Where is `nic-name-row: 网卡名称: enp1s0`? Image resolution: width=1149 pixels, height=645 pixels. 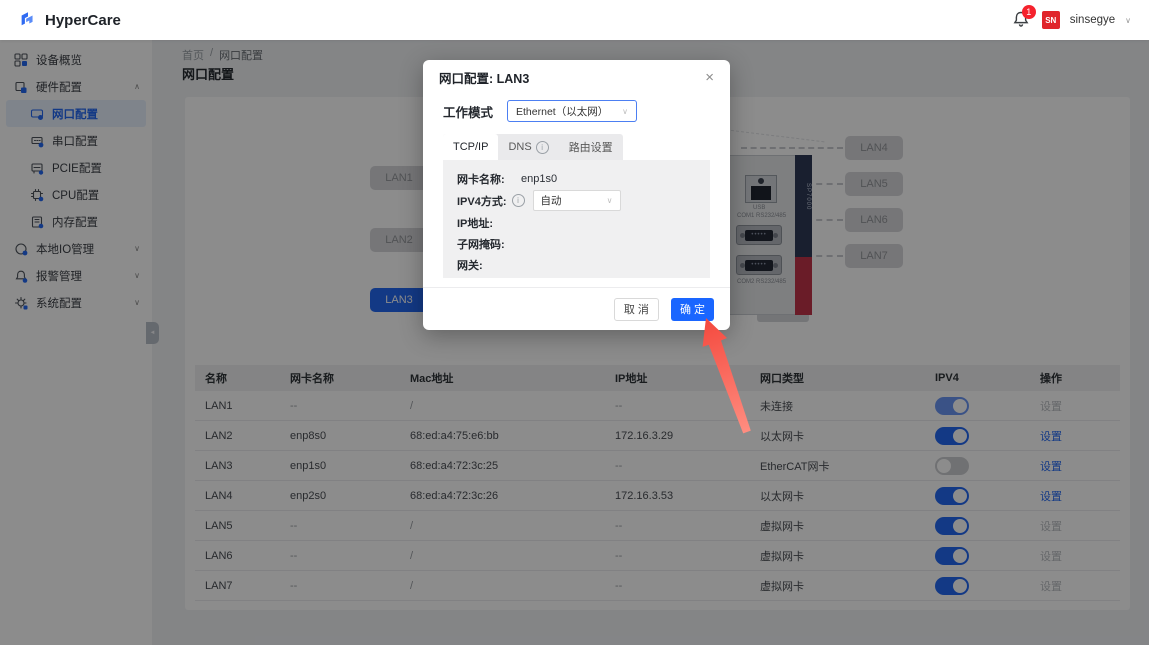 nic-name-row: 网卡名称: enp1s0 is located at coordinates (576, 178).